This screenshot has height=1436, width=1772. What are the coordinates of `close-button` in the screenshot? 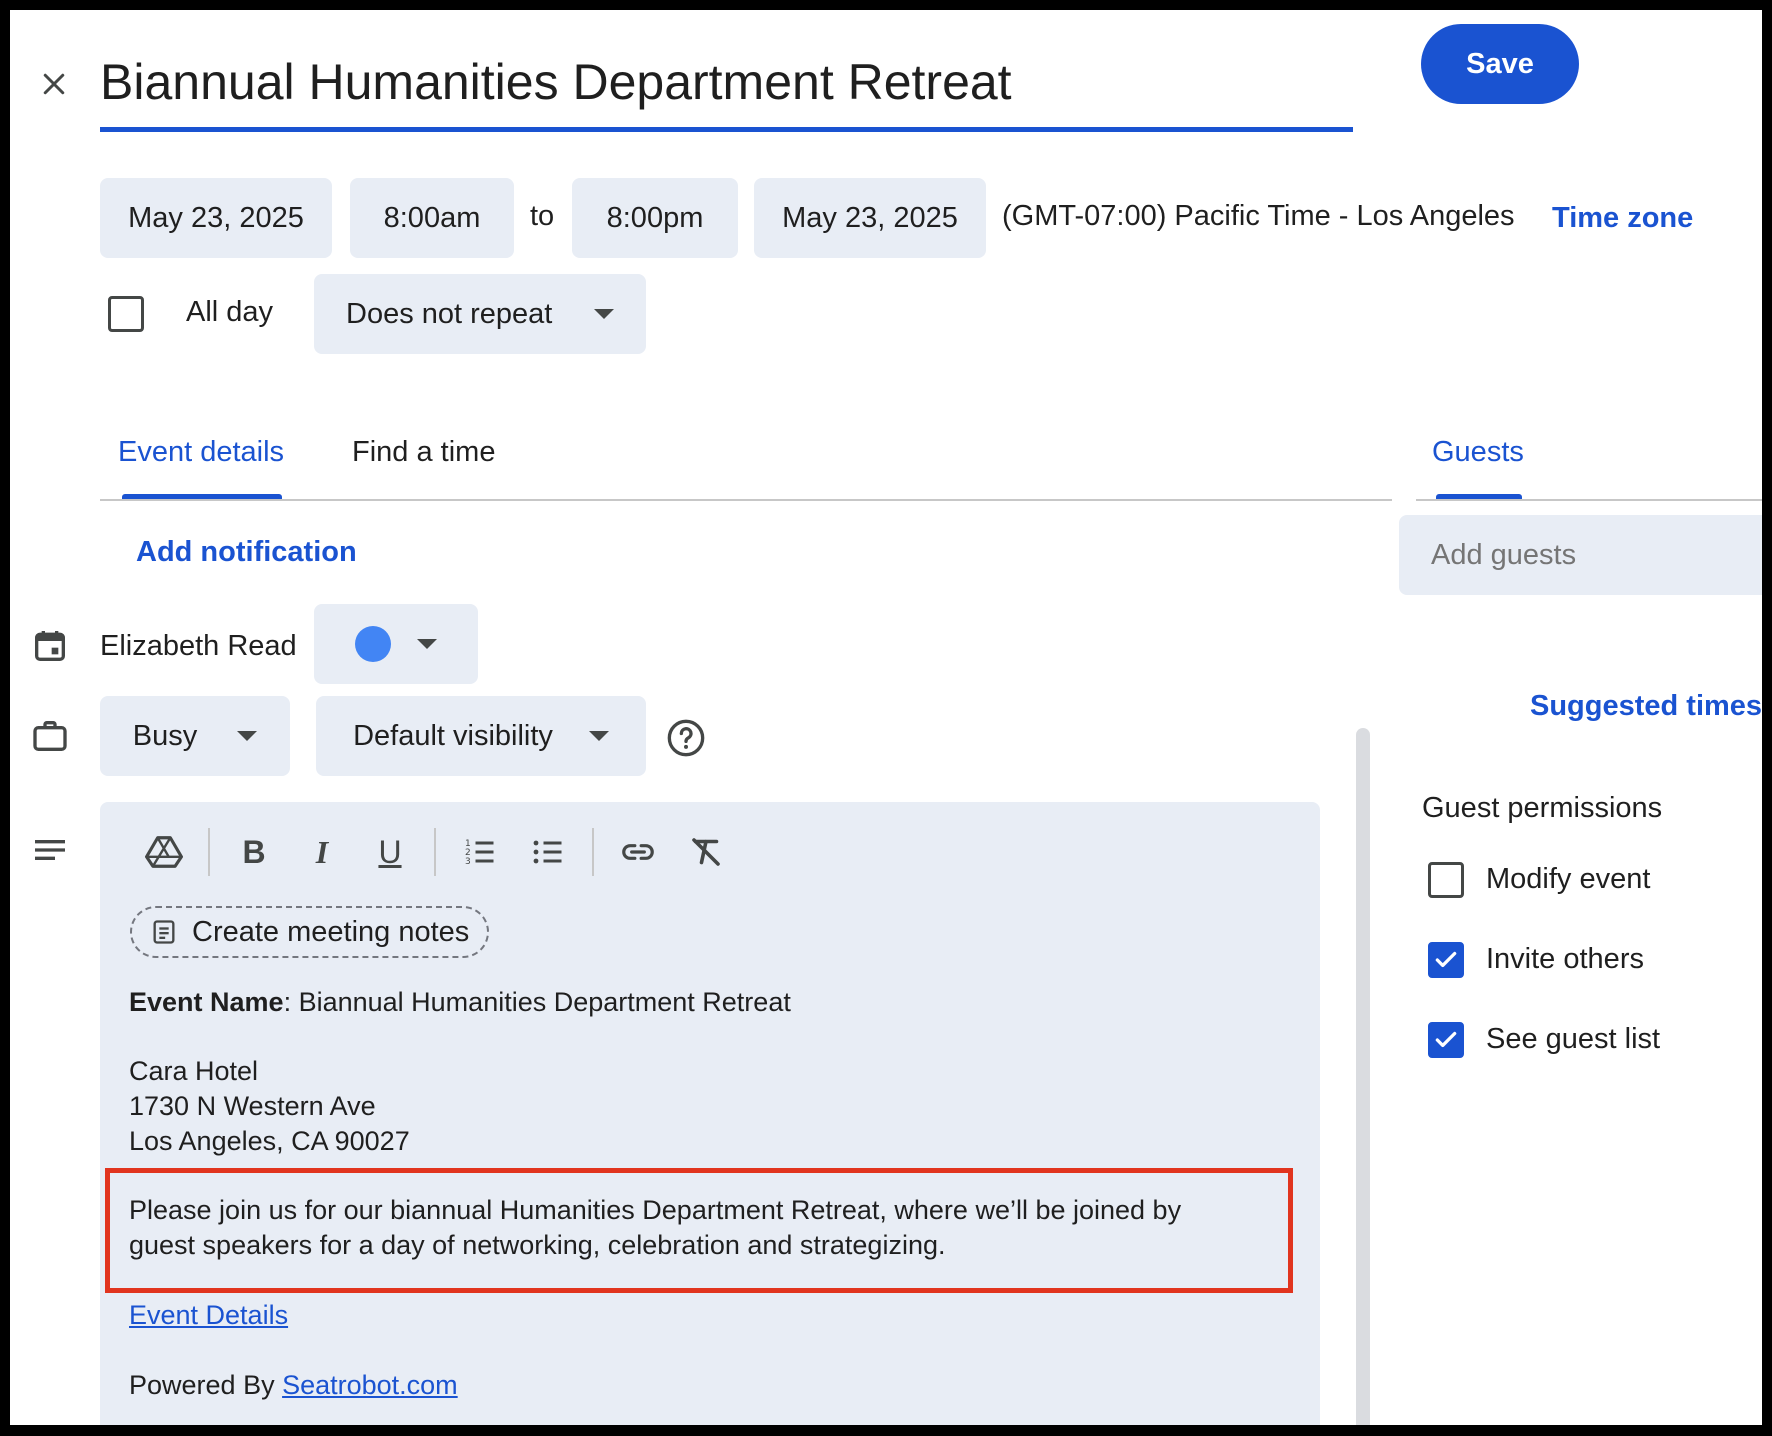 It's located at (54, 84).